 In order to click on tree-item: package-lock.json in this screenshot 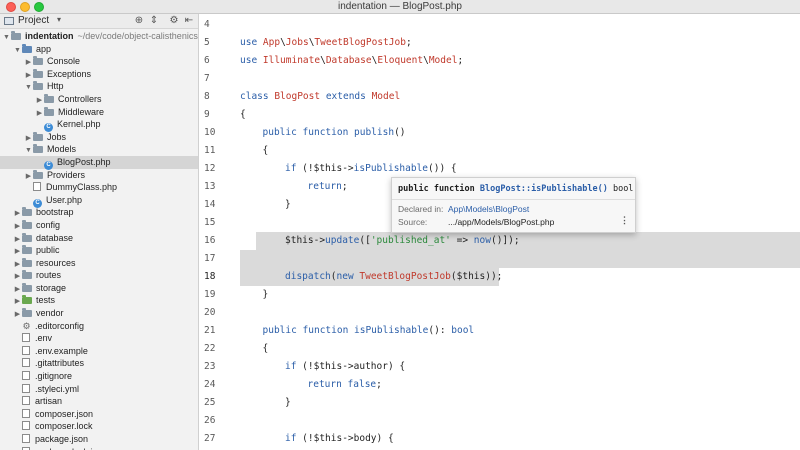, I will do `click(99, 448)`.